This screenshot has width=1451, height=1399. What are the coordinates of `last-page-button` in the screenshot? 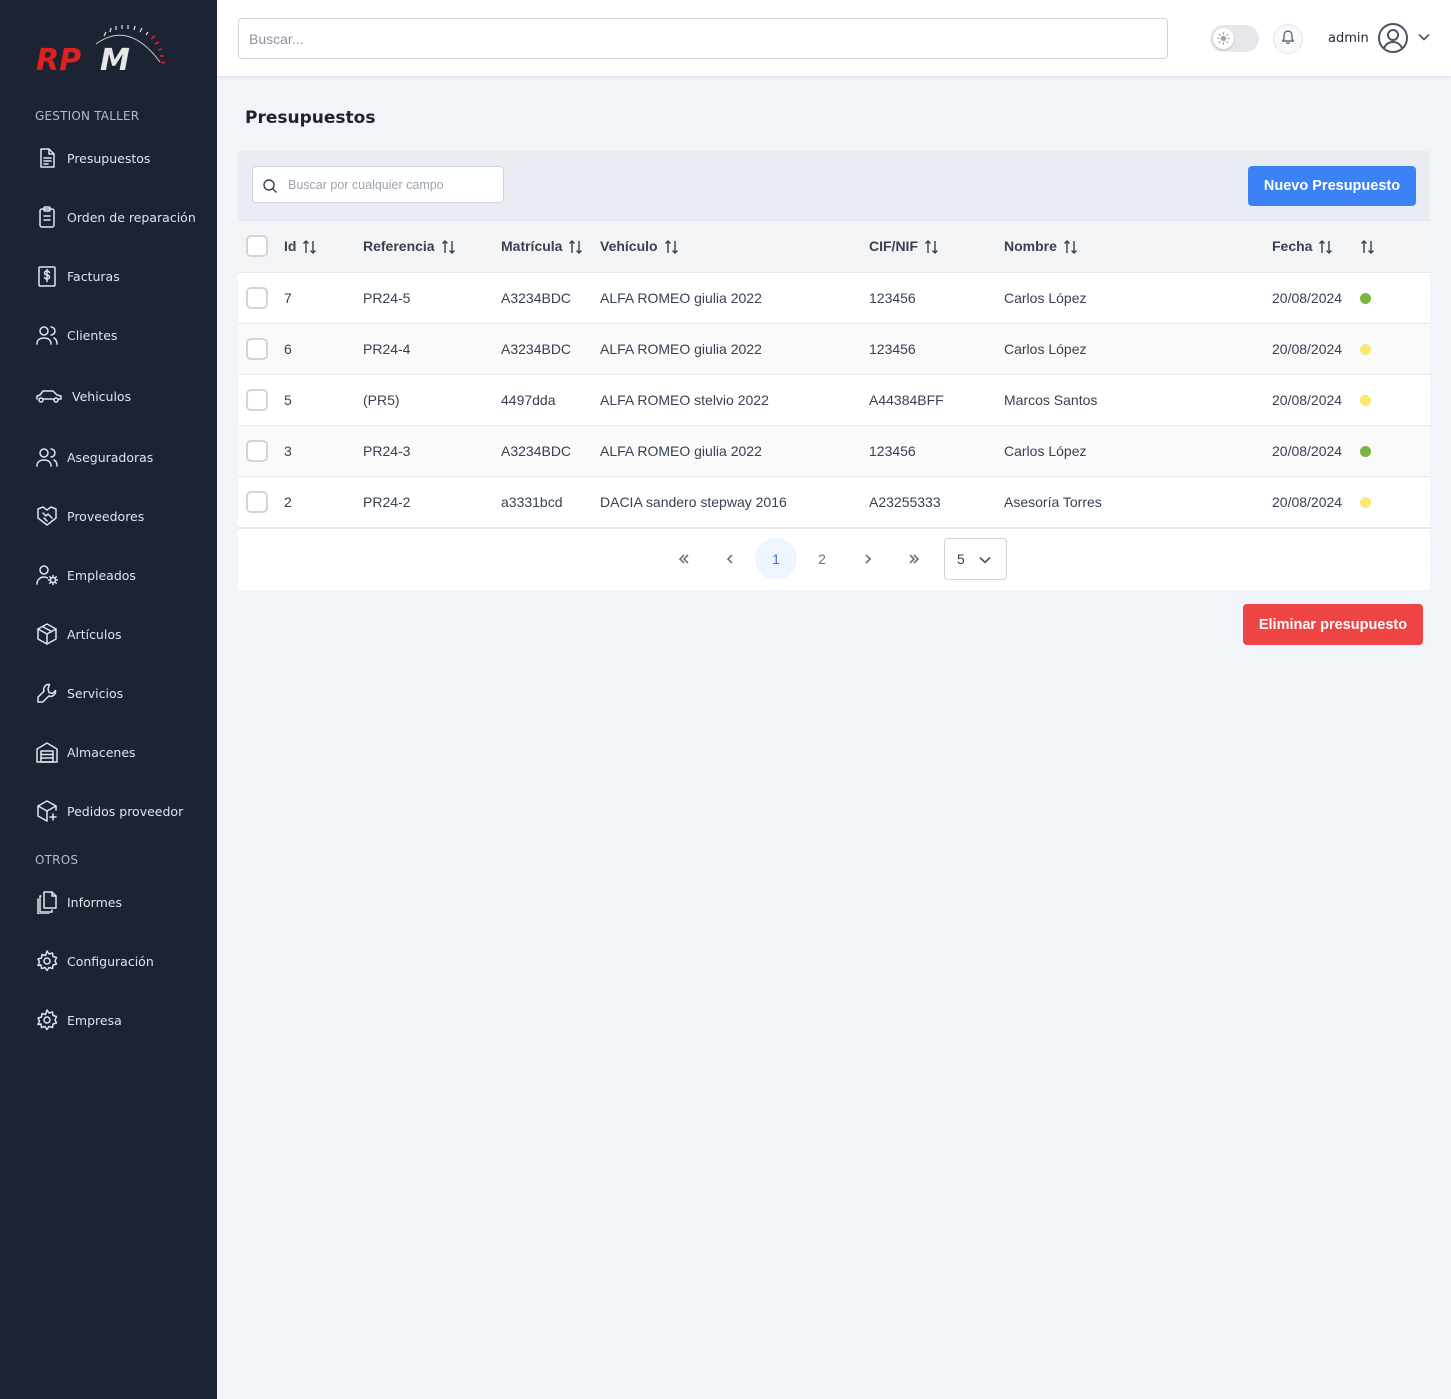 It's located at (914, 559).